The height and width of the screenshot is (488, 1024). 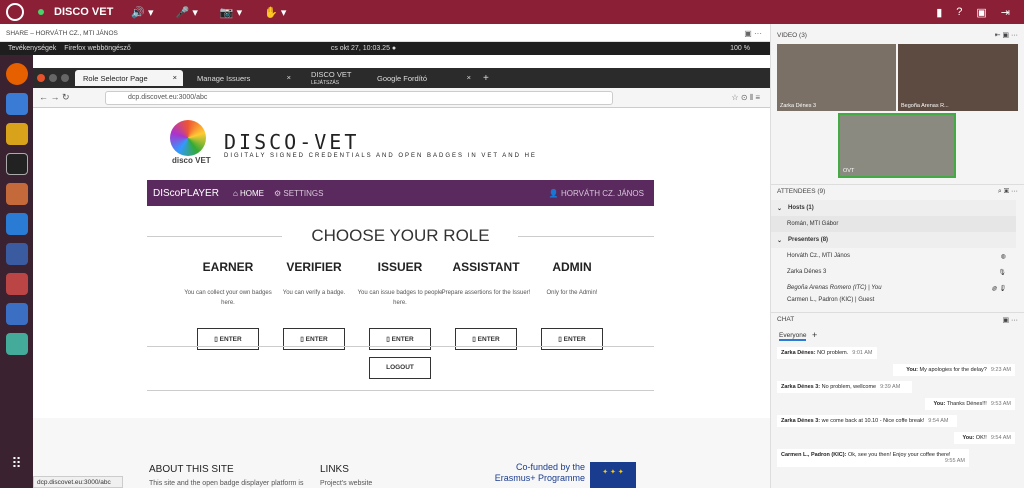 What do you see at coordinates (613, 475) in the screenshot?
I see `eu-flag-icon: ✦ ✦ ✦` at bounding box center [613, 475].